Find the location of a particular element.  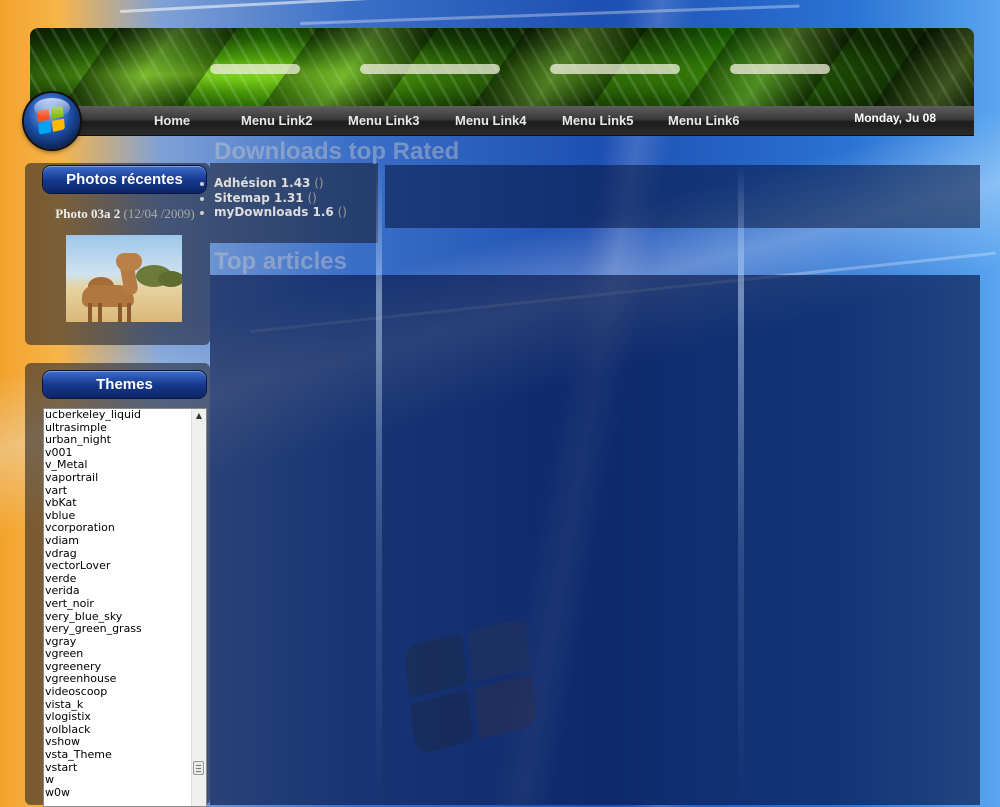

themes-scrollbar: ▲ is located at coordinates (198, 607).